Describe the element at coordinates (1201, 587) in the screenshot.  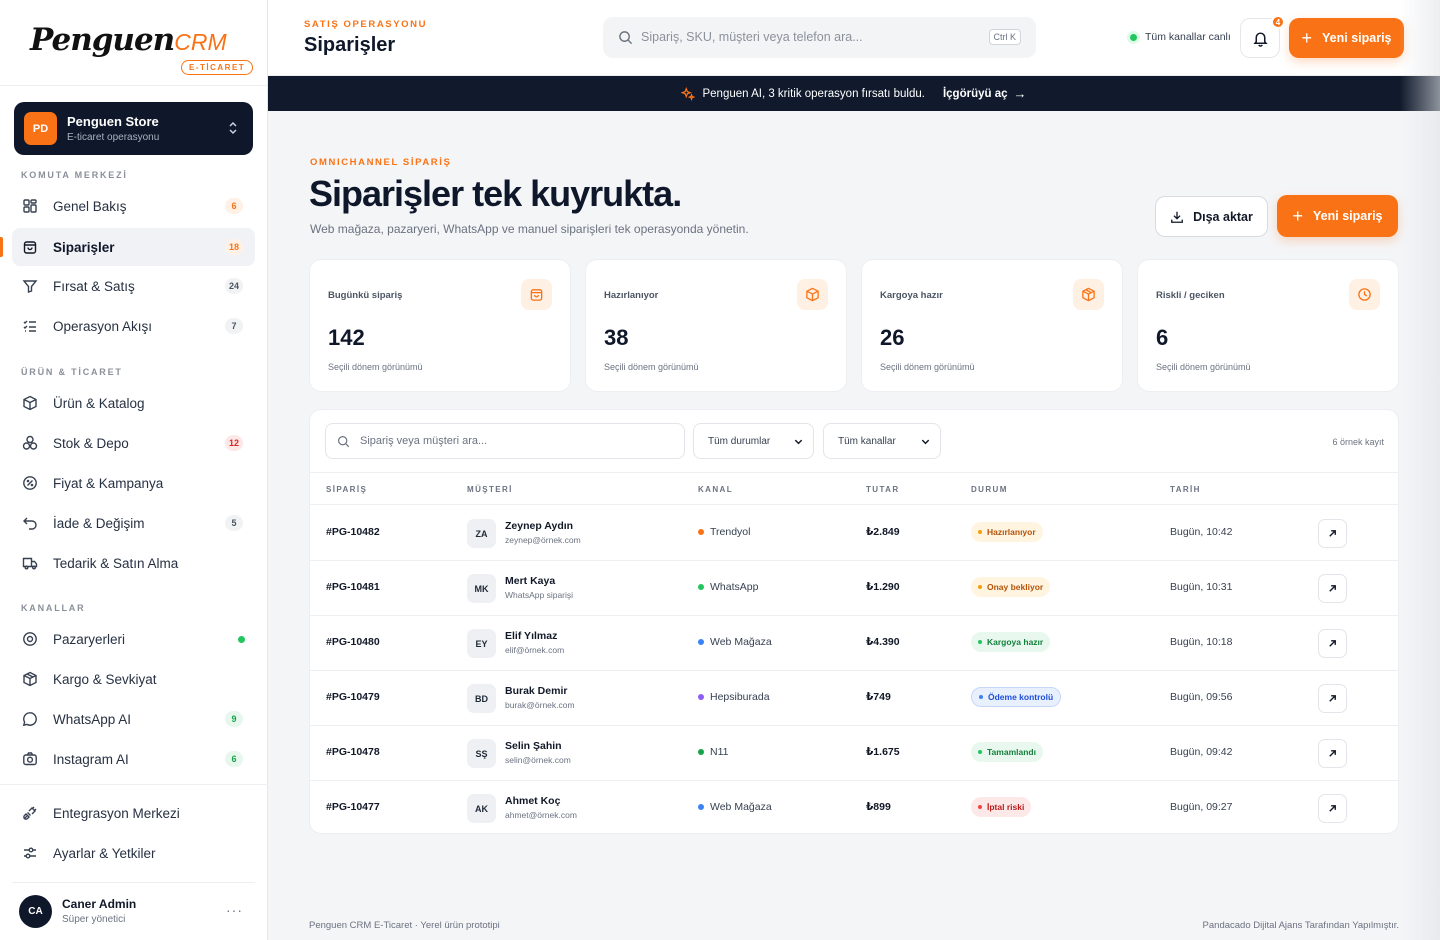
I see `order-date: Bugün, 10:31` at that location.